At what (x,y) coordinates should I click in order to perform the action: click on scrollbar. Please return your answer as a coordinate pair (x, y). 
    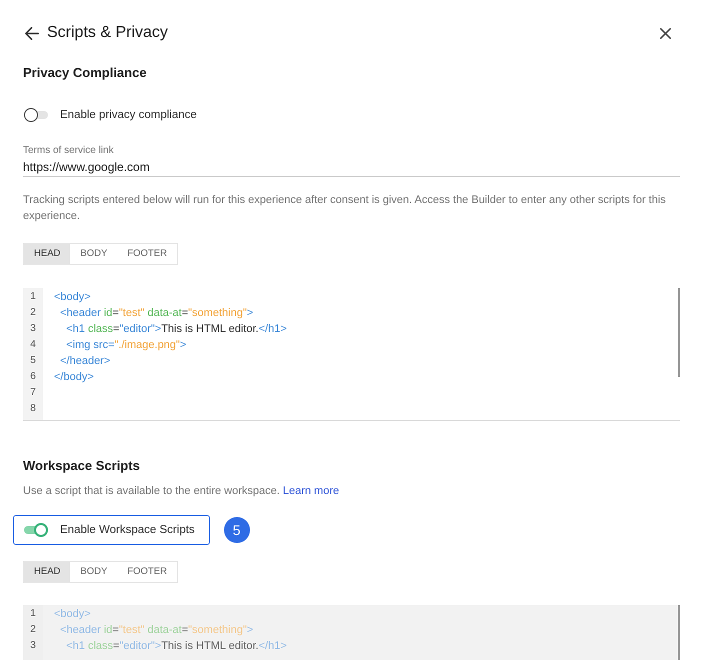
    Looking at the image, I should click on (679, 332).